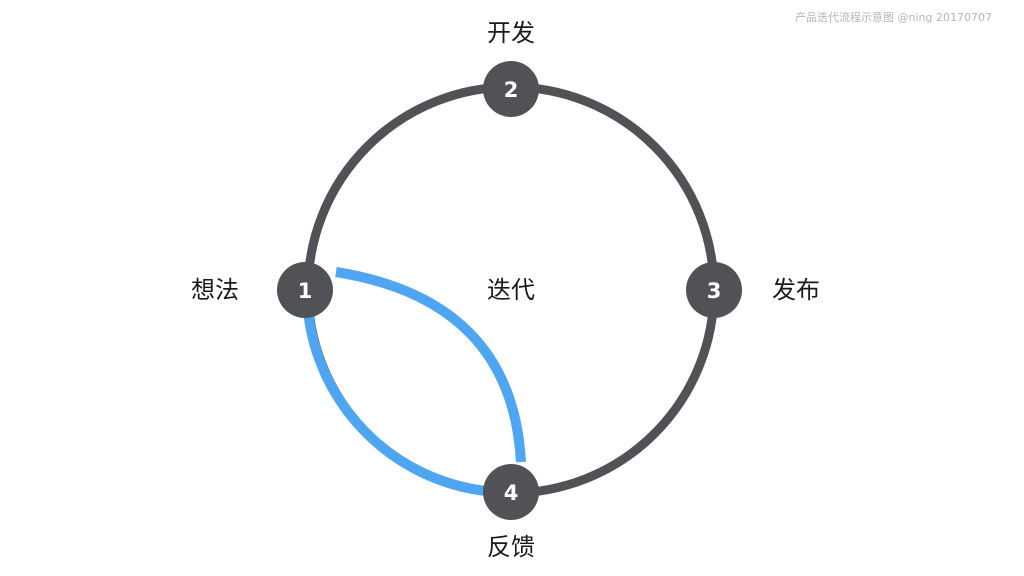 This screenshot has height=576, width=1024. What do you see at coordinates (511, 90) in the screenshot?
I see `node-develop-number: 2` at bounding box center [511, 90].